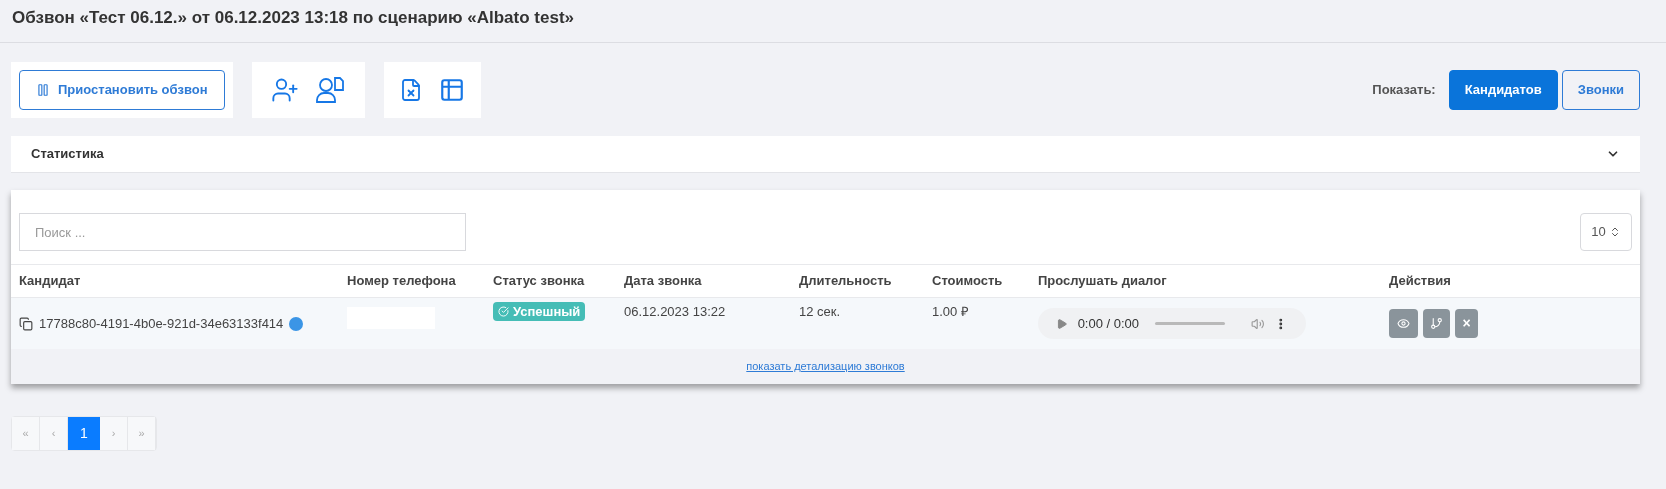  I want to click on status-badge: Успешный, so click(539, 311).